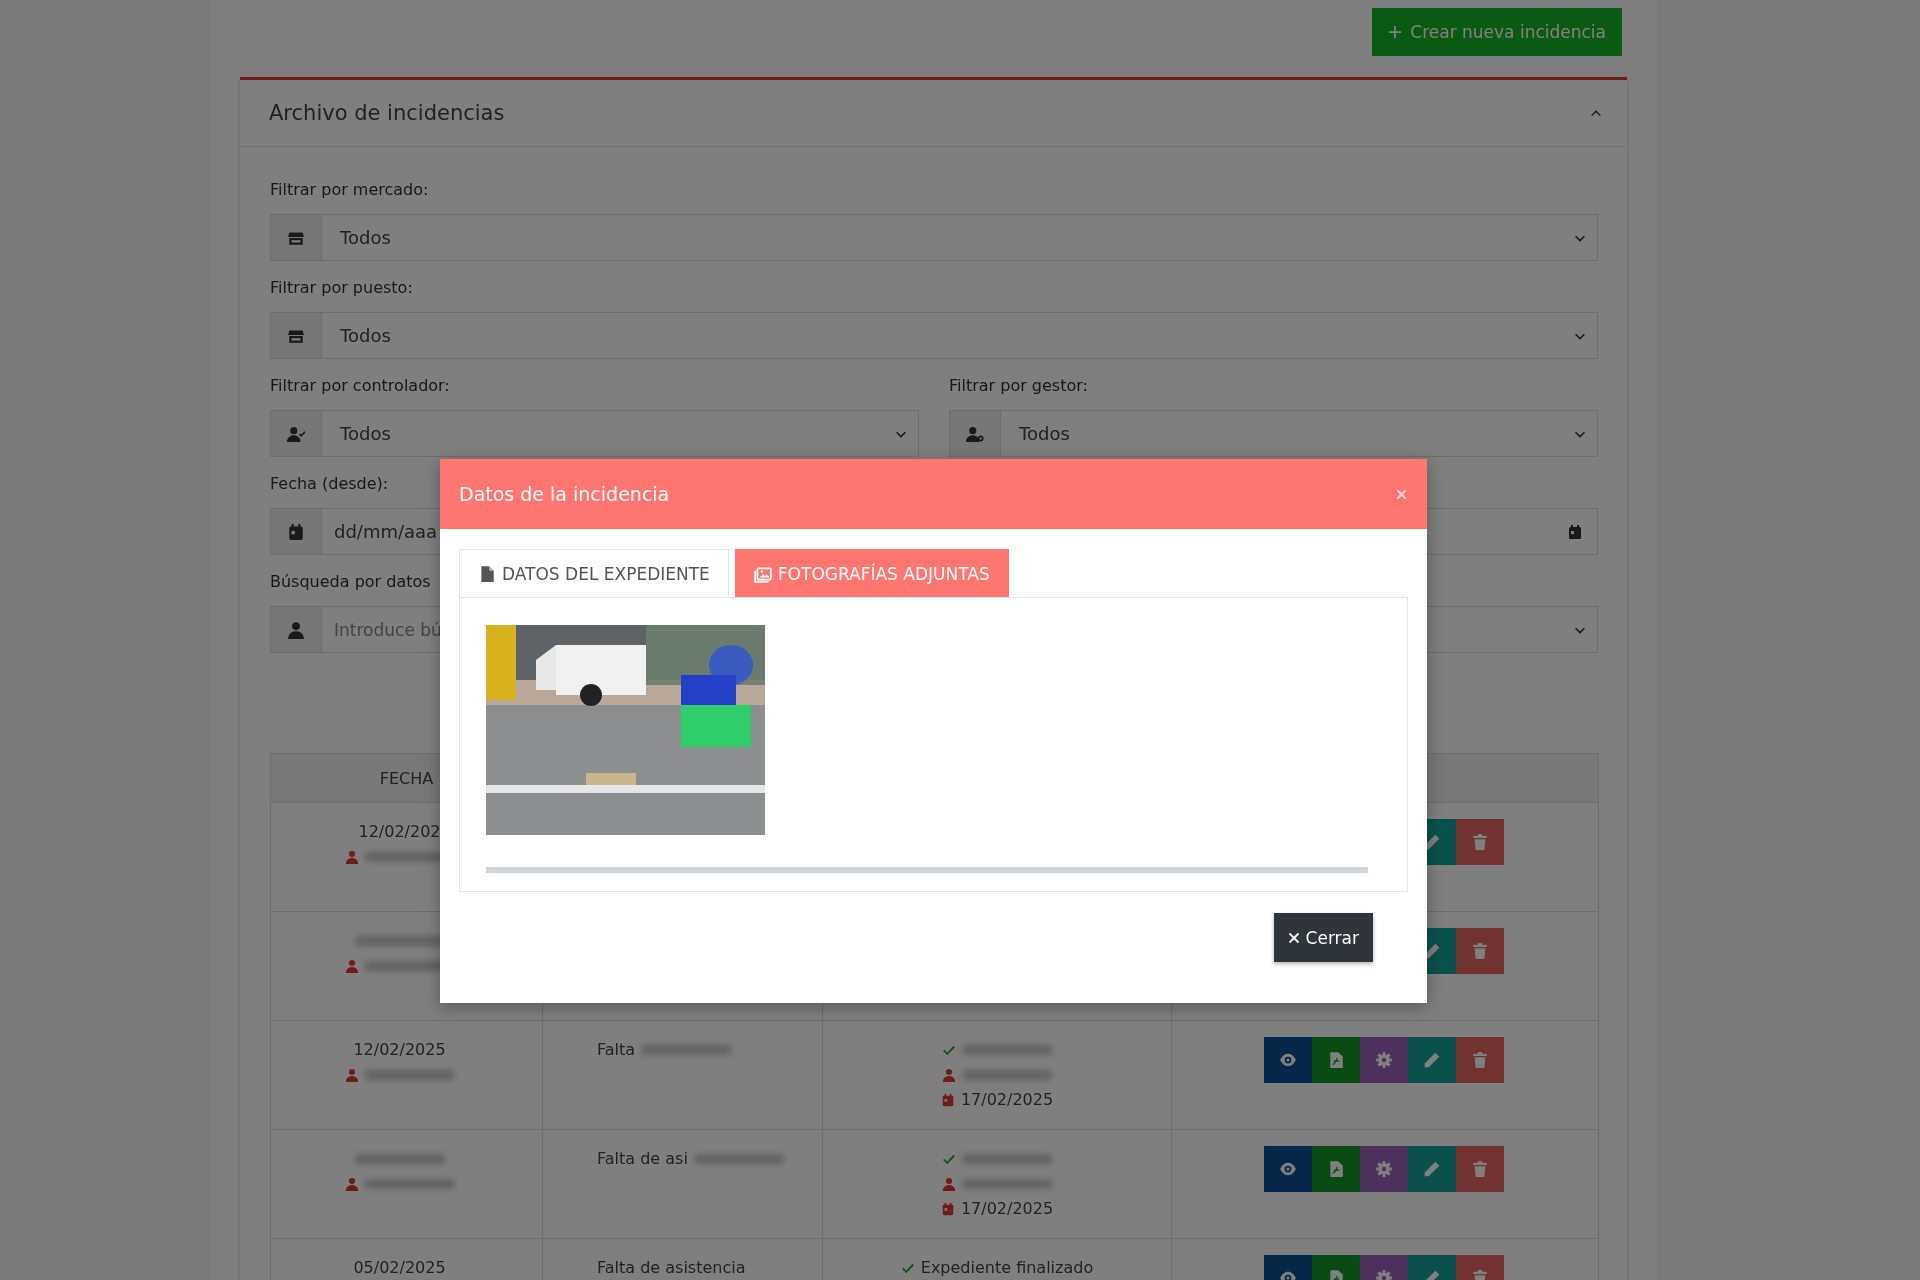 This screenshot has width=1920, height=1280. Describe the element at coordinates (399, 1050) in the screenshot. I see `cell-text: 12/02/2025` at that location.